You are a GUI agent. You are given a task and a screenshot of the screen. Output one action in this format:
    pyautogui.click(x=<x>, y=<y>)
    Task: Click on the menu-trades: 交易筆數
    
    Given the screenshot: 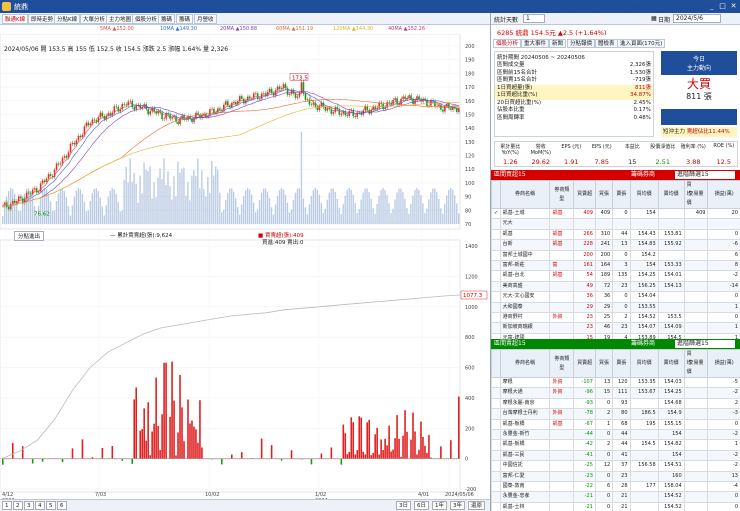 What is the action you would take?
    pyautogui.click(x=673, y=7)
    